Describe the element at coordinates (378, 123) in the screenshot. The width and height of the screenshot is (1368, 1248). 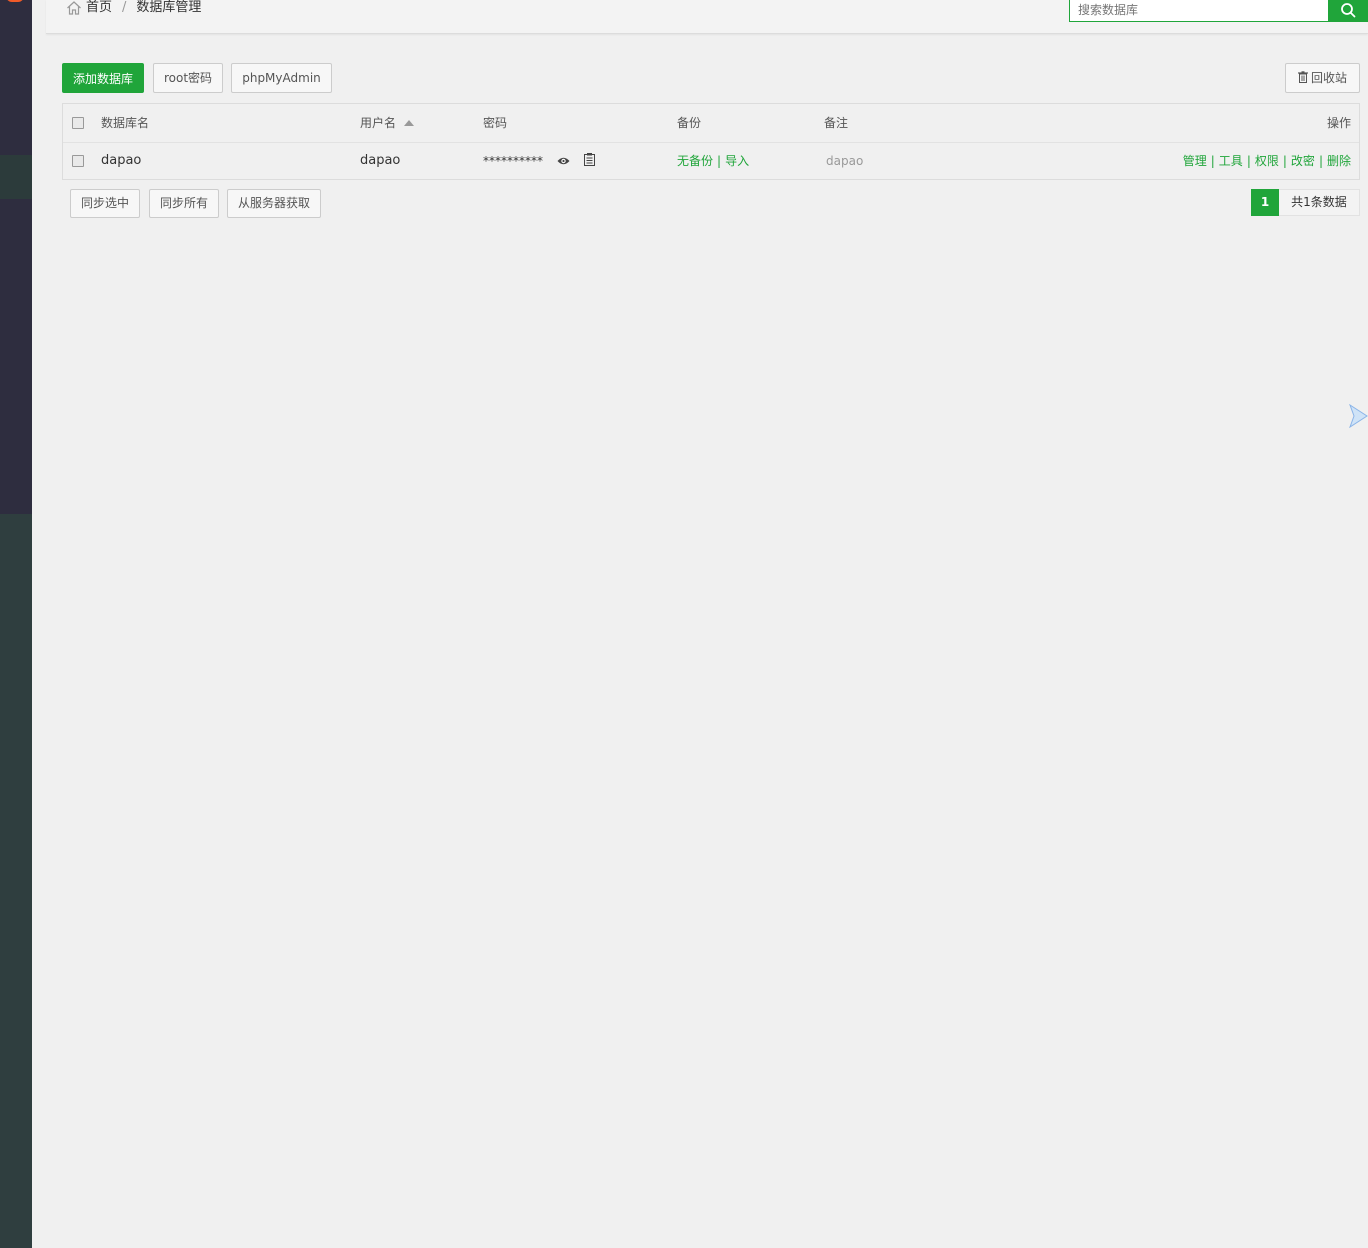
I see `header-username-label: 用户名` at that location.